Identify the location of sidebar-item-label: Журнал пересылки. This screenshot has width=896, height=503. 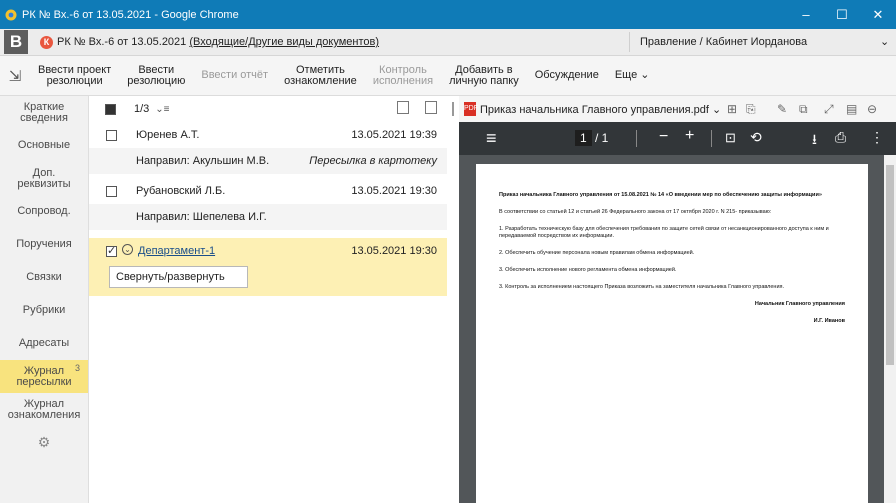
(44, 376).